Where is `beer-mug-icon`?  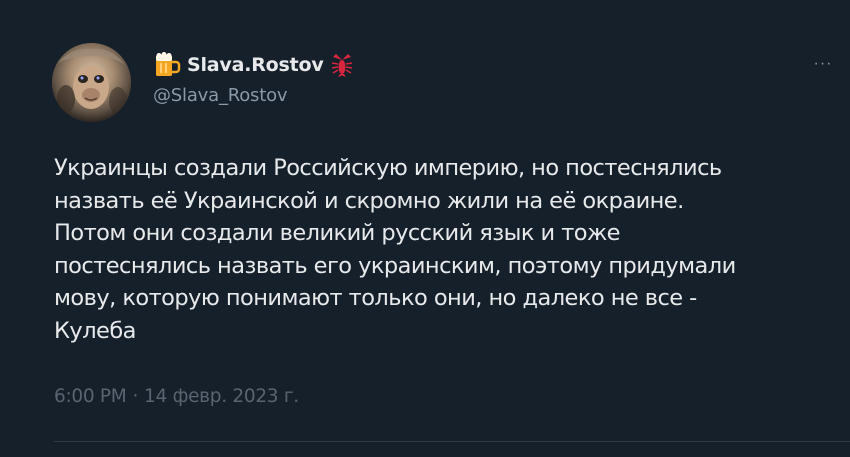
beer-mug-icon is located at coordinates (167, 65).